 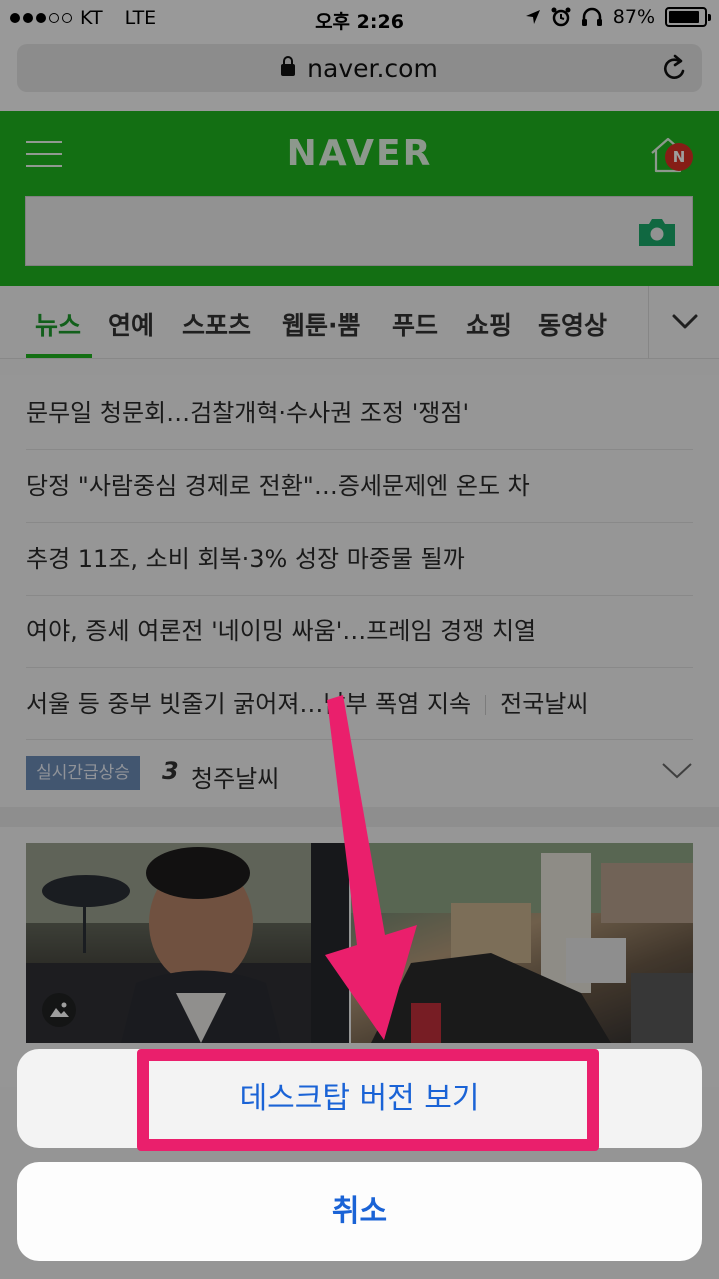 I want to click on highlight-box, so click(x=368, y=1100).